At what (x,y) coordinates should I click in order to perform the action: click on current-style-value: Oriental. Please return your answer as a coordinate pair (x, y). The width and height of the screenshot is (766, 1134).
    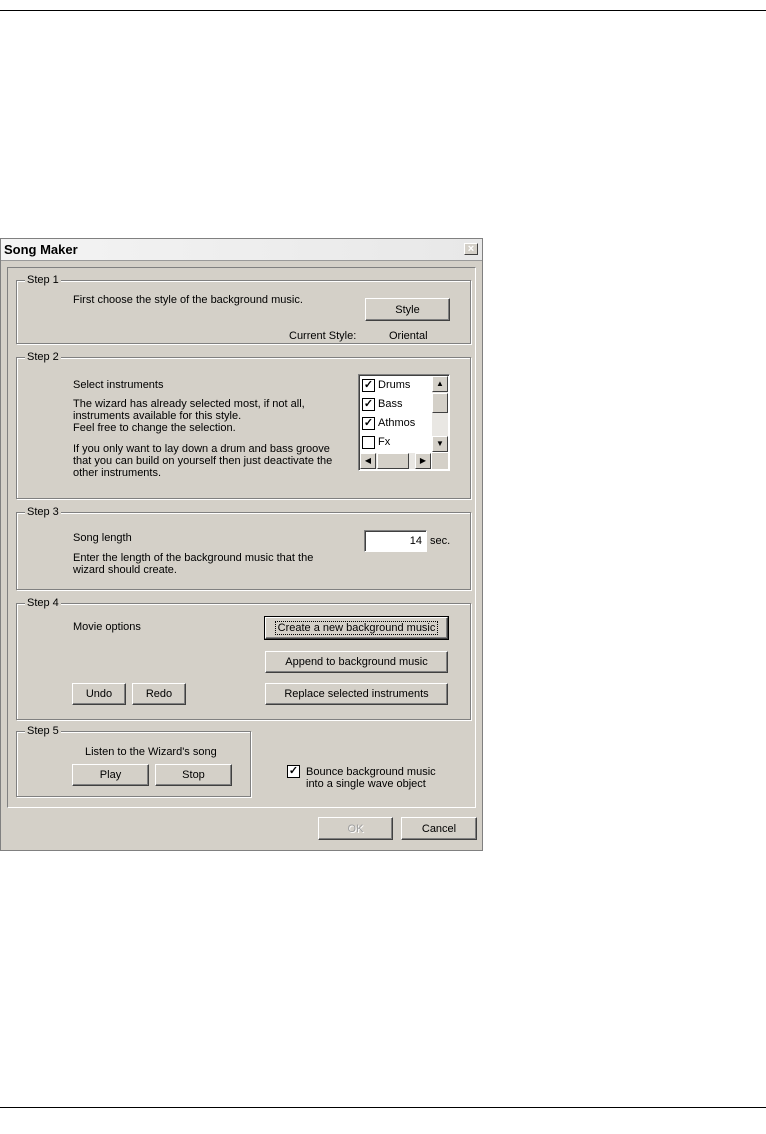
    Looking at the image, I should click on (408, 336).